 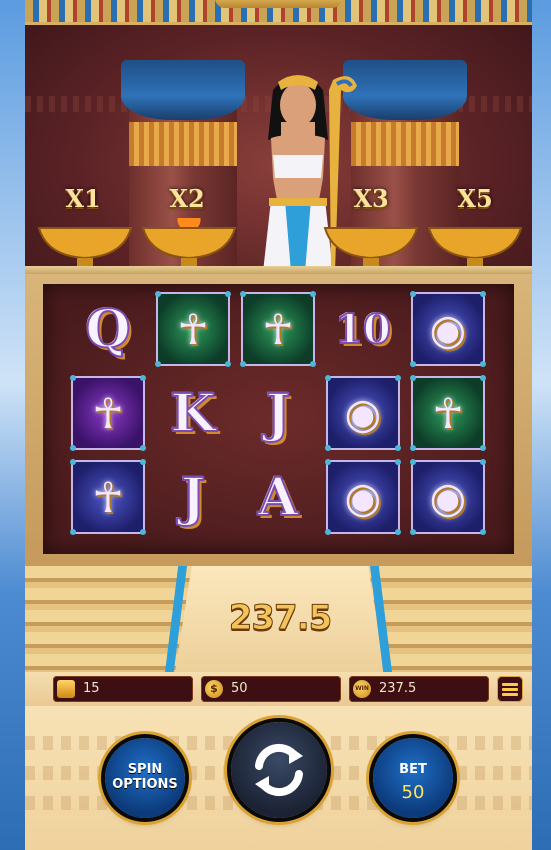 I want to click on info-bar: 15 $ 50 WIN 237.5, so click(x=278, y=689).